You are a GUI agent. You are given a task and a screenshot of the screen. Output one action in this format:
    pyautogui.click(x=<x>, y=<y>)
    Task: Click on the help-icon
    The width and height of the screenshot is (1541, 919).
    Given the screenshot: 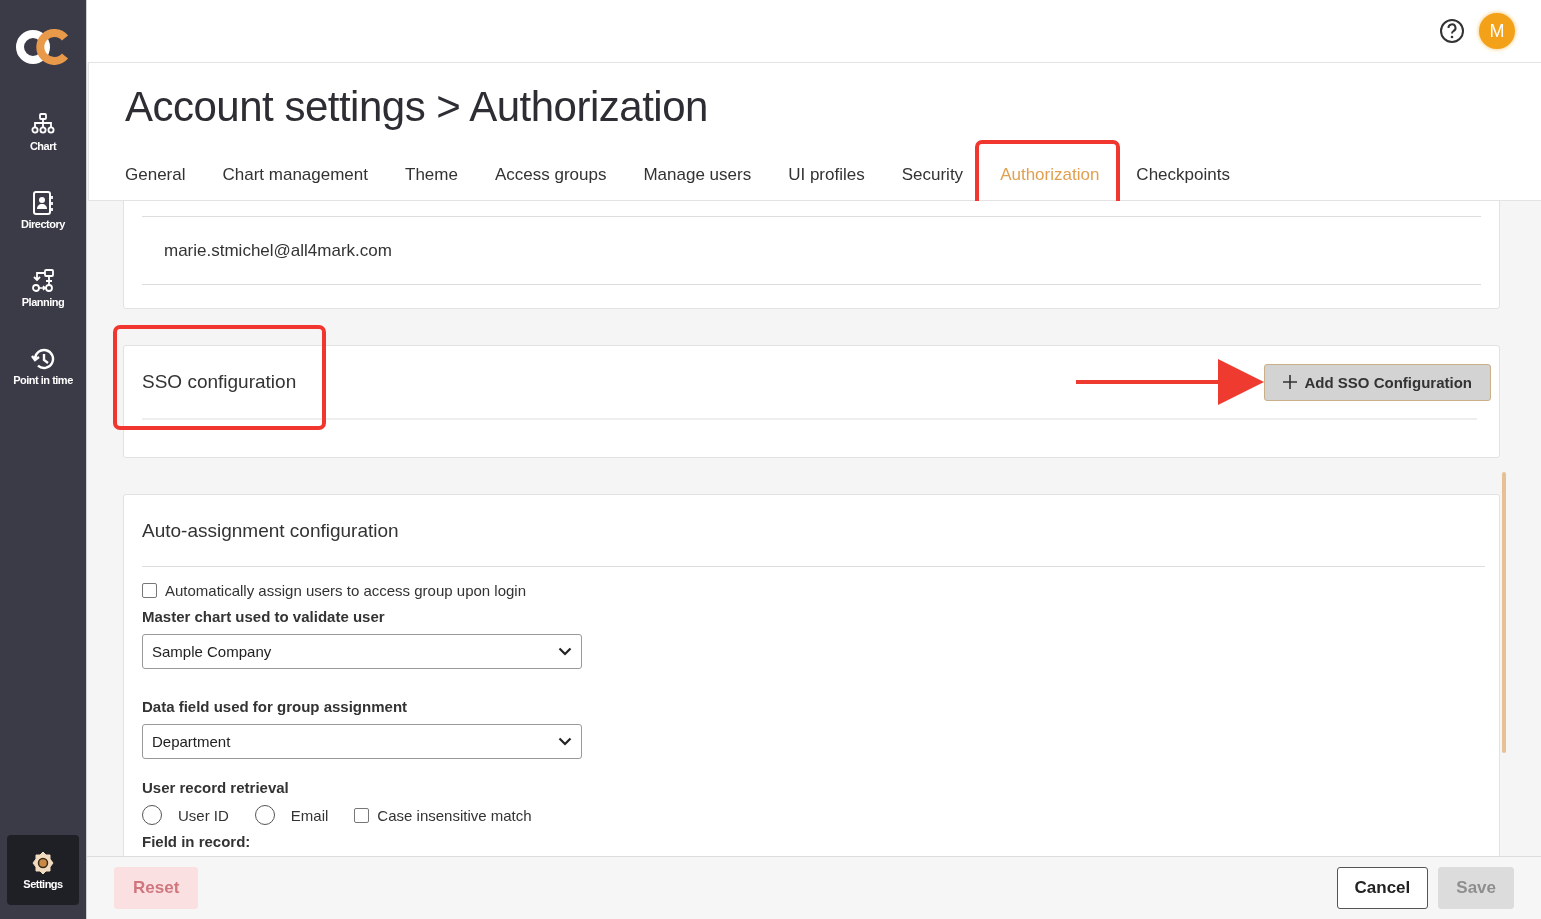 What is the action you would take?
    pyautogui.click(x=1452, y=31)
    